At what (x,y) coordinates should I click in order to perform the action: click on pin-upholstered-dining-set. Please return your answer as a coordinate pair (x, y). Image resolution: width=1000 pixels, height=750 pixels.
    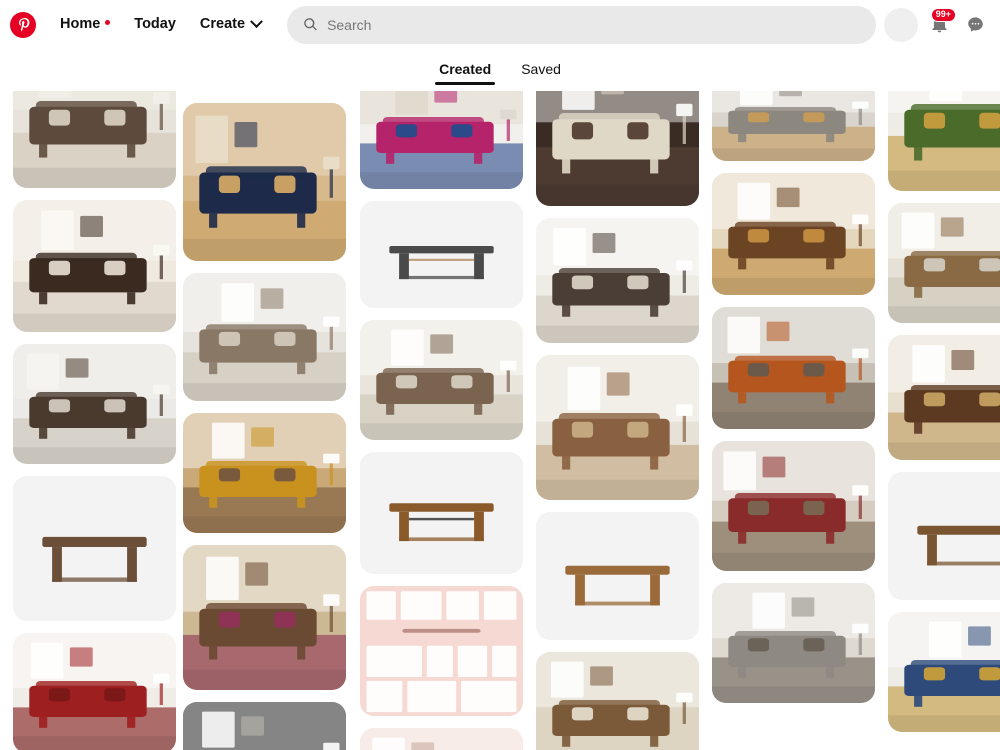
    Looking at the image, I should click on (441, 380).